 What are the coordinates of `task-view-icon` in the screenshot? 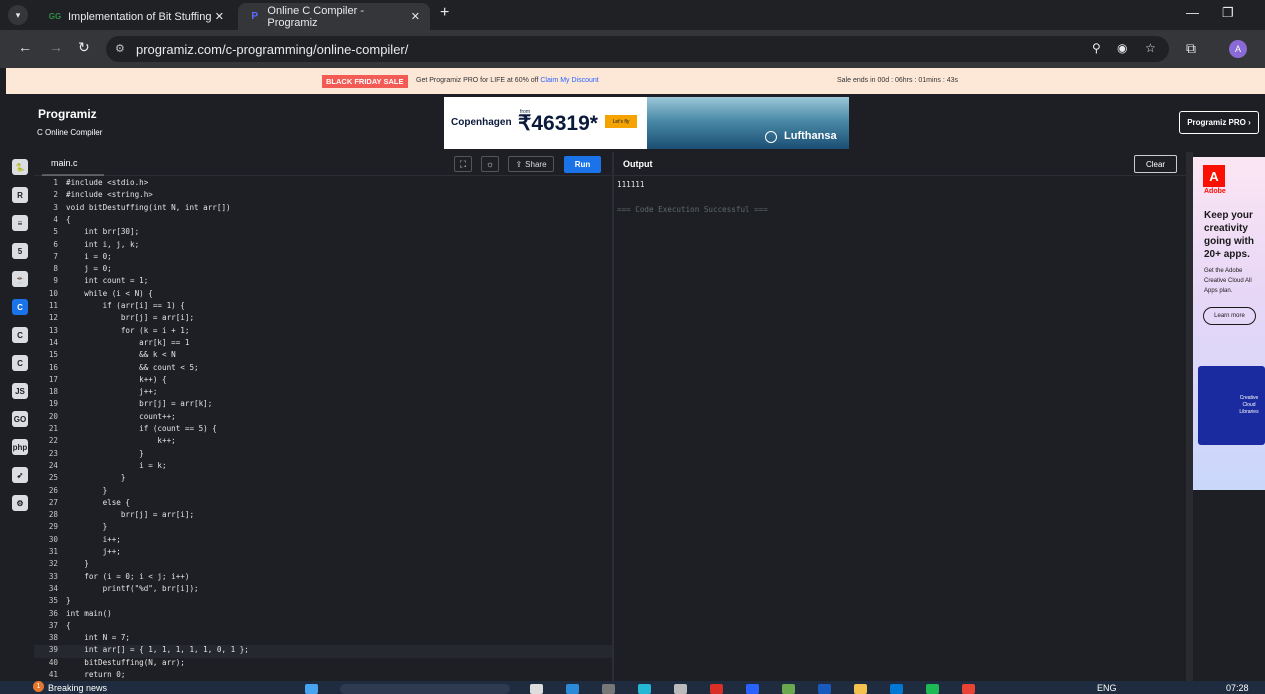 It's located at (536, 689).